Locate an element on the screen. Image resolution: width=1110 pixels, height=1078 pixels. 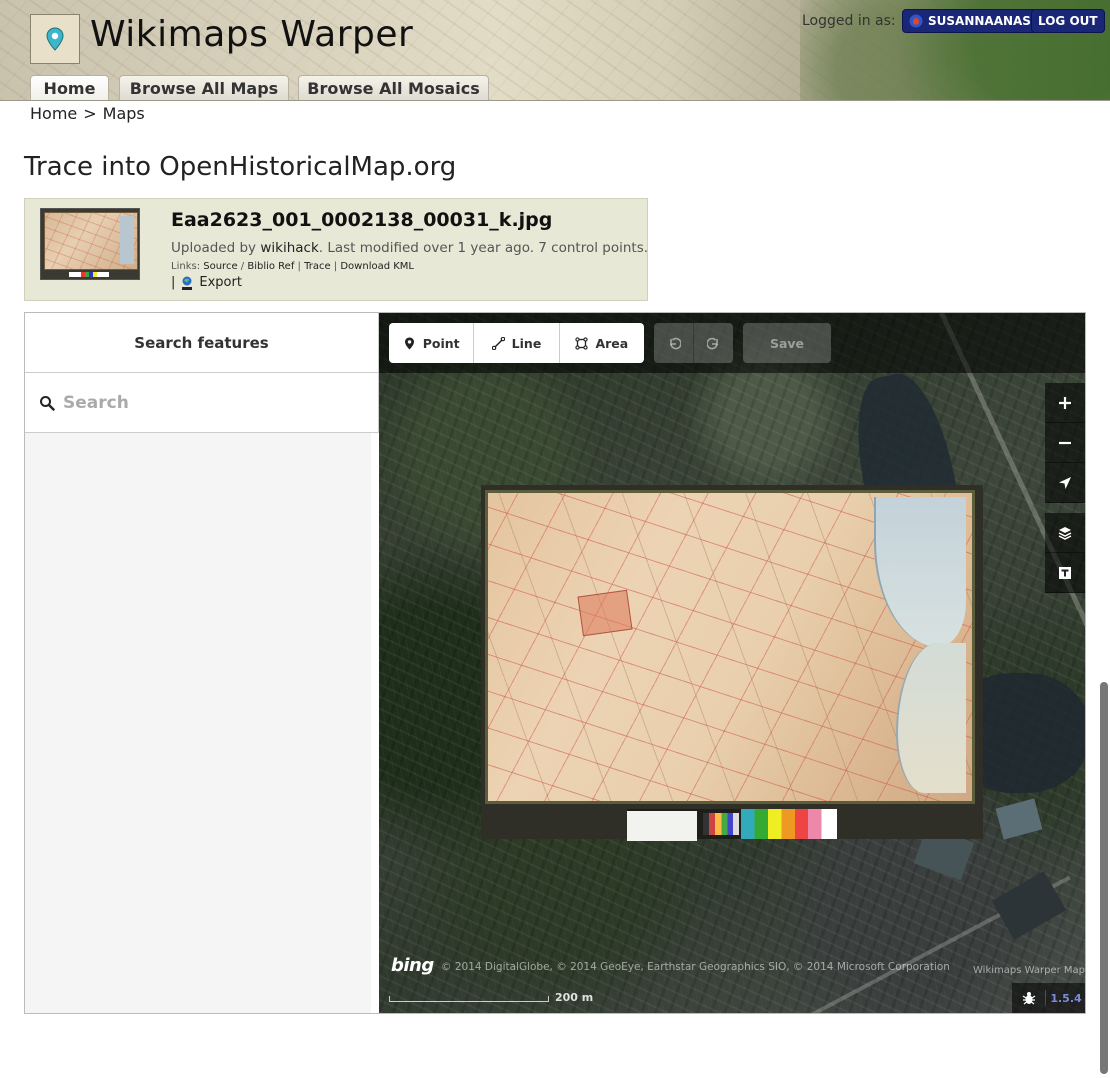
map-data-button is located at coordinates (1065, 573).